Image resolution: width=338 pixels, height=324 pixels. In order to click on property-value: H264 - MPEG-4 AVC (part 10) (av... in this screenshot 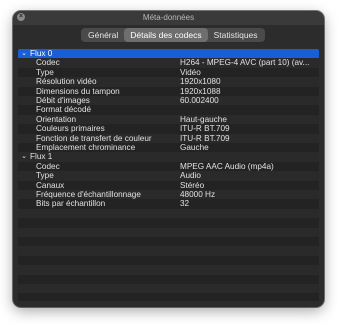, I will do `click(245, 63)`.